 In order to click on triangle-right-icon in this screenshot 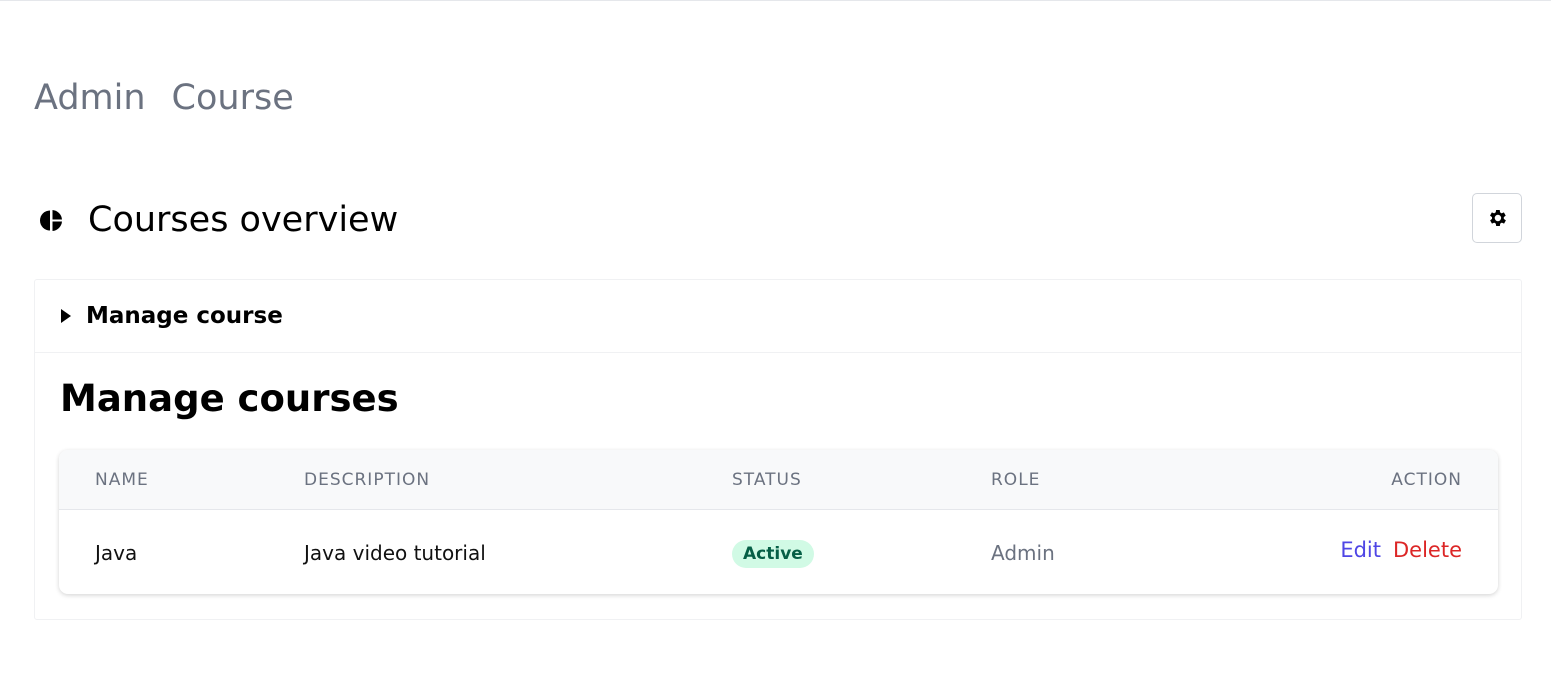, I will do `click(66, 316)`.